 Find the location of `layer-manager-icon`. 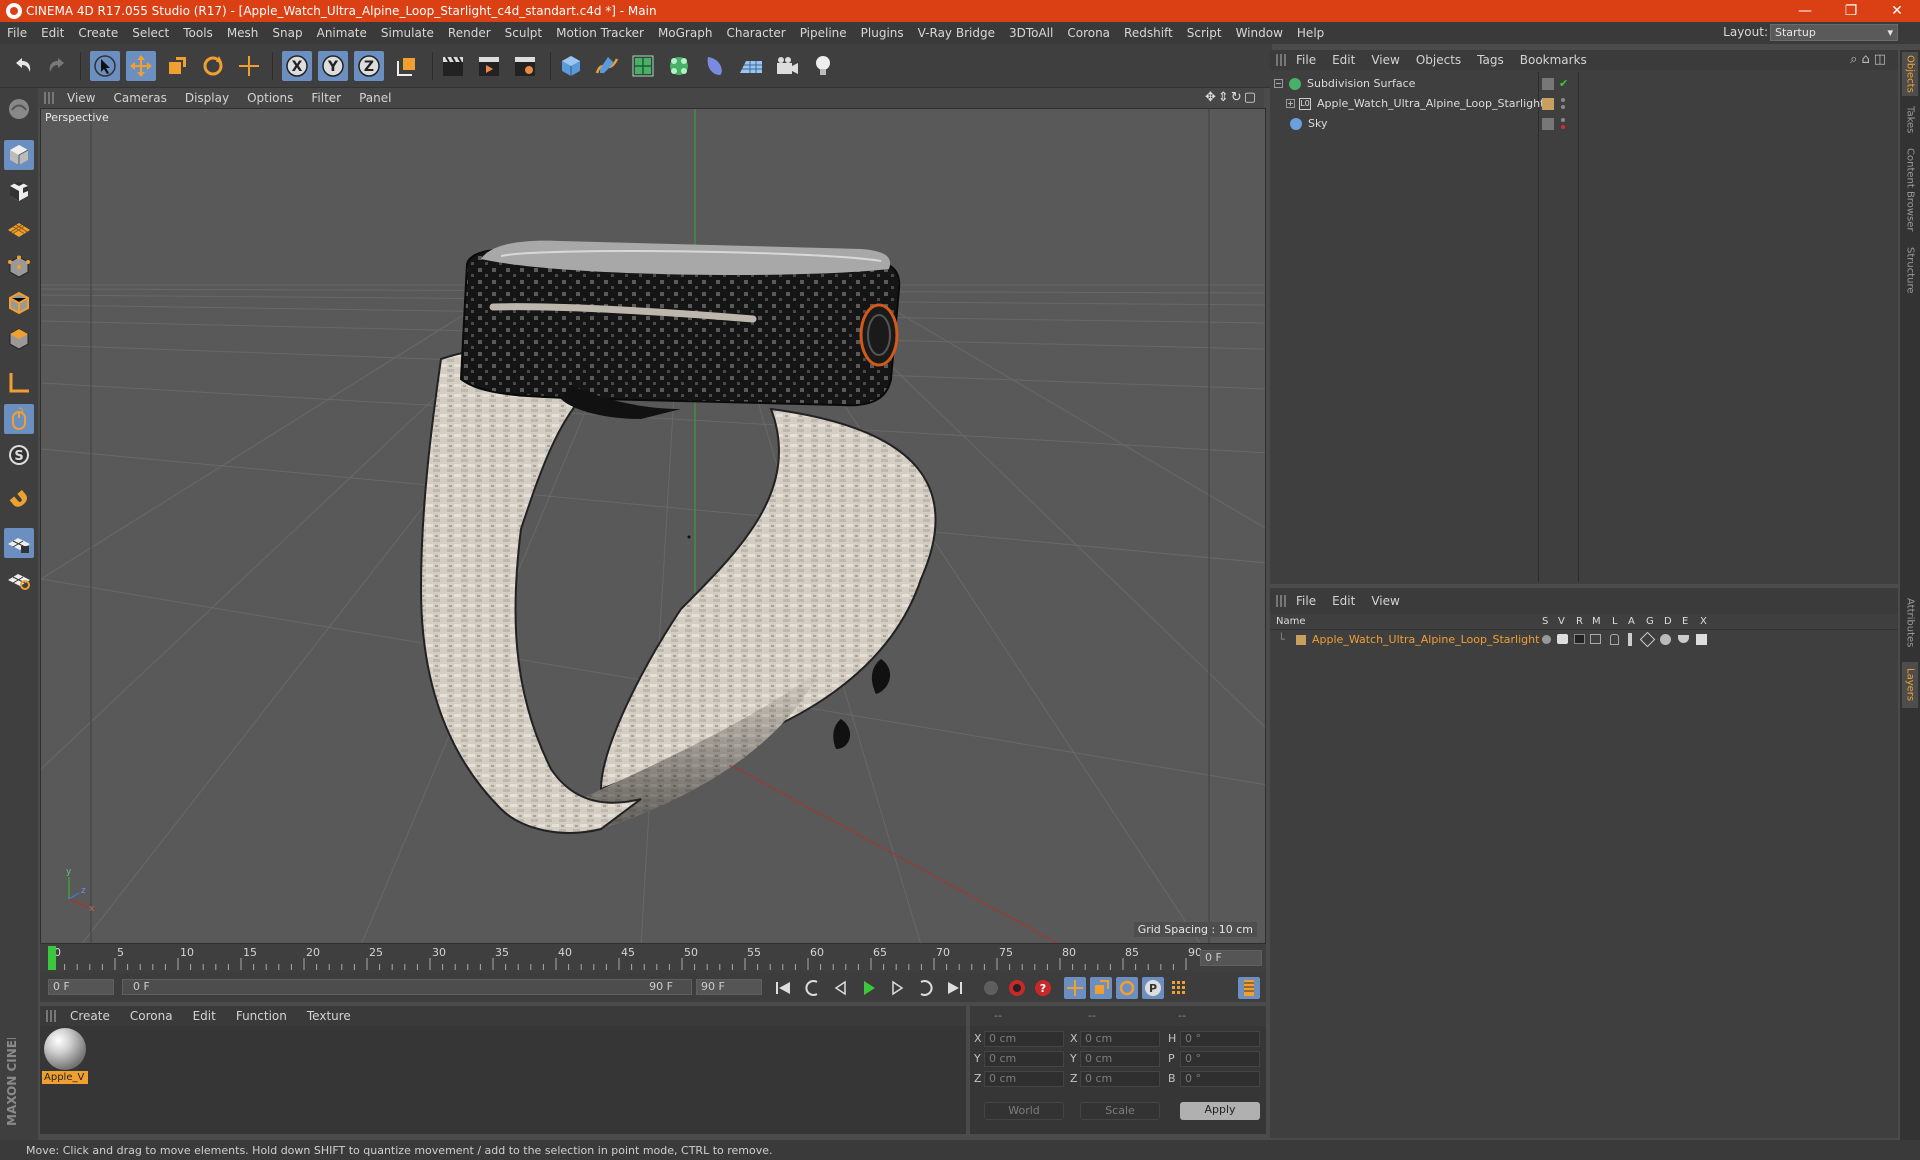

layer-manager-icon is located at coordinates (1595, 639).